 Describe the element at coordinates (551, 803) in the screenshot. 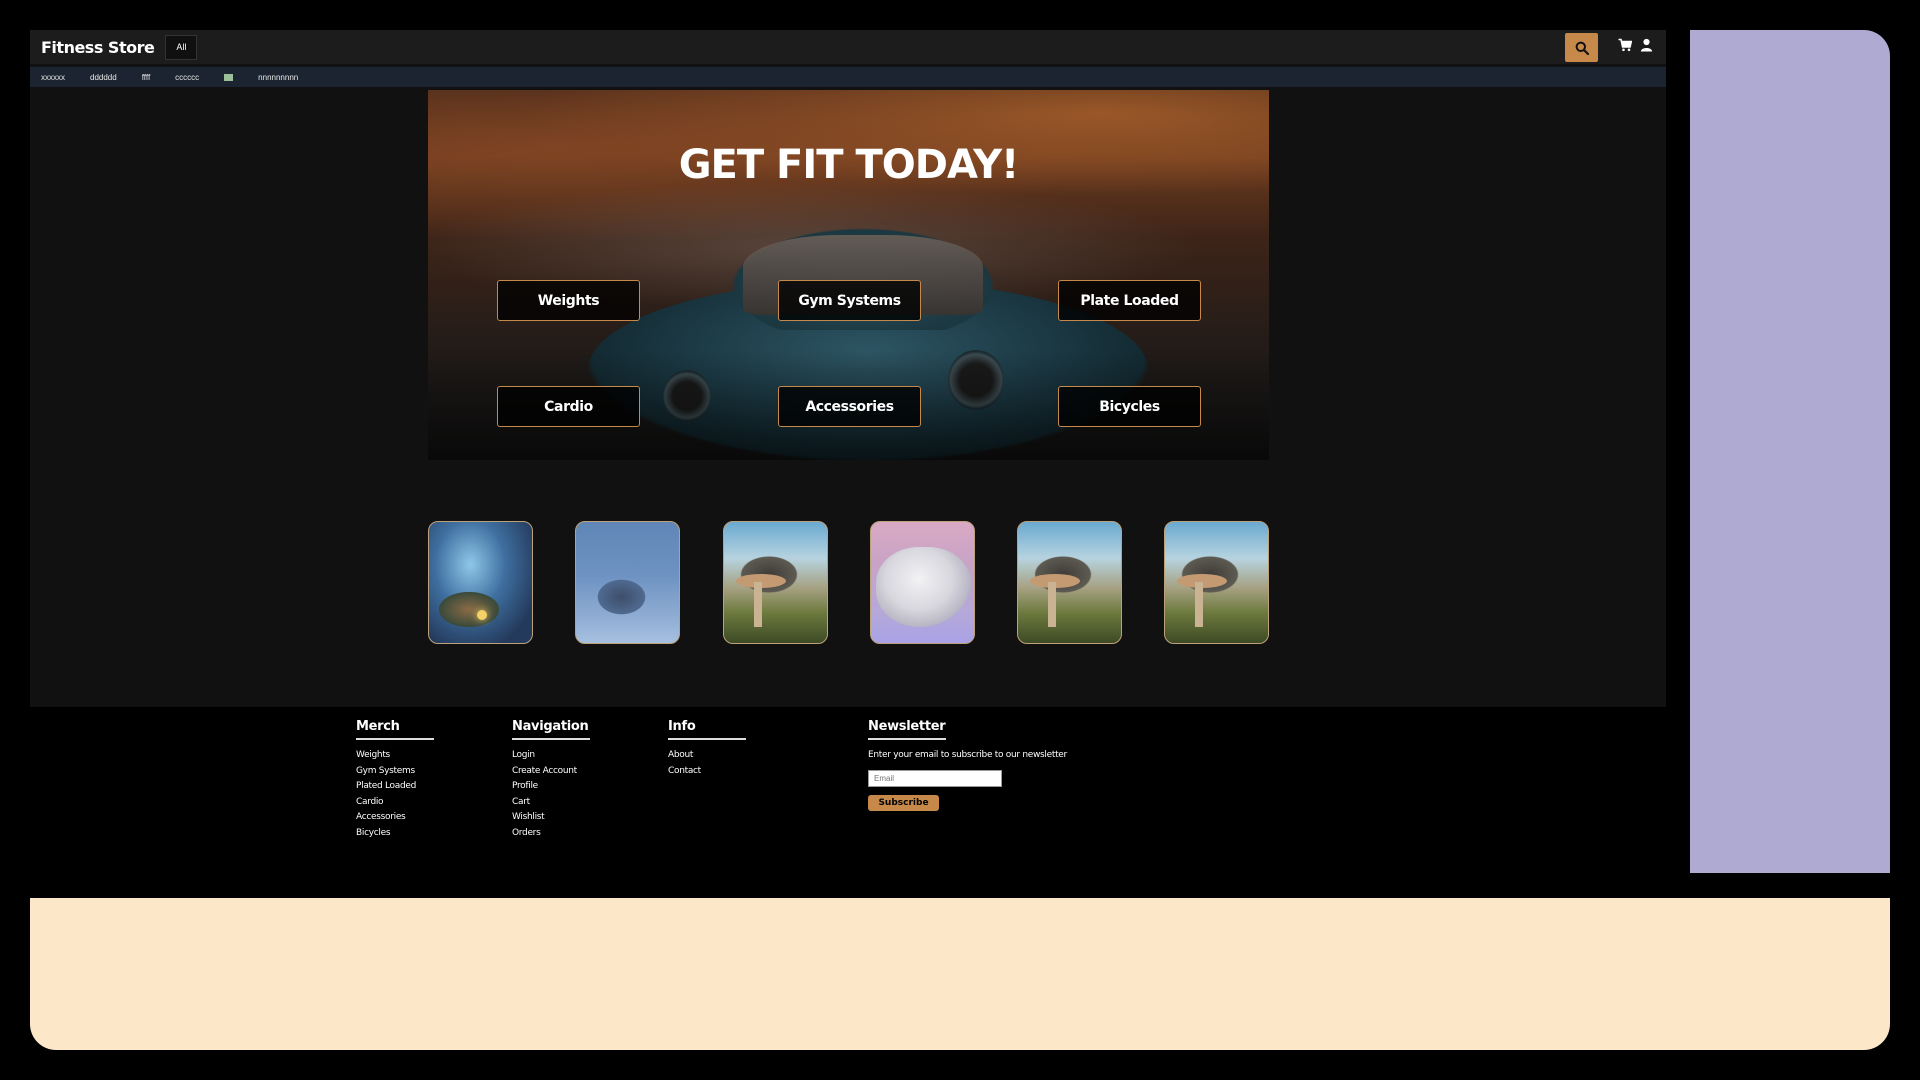

I see `footer-link: Cart` at that location.